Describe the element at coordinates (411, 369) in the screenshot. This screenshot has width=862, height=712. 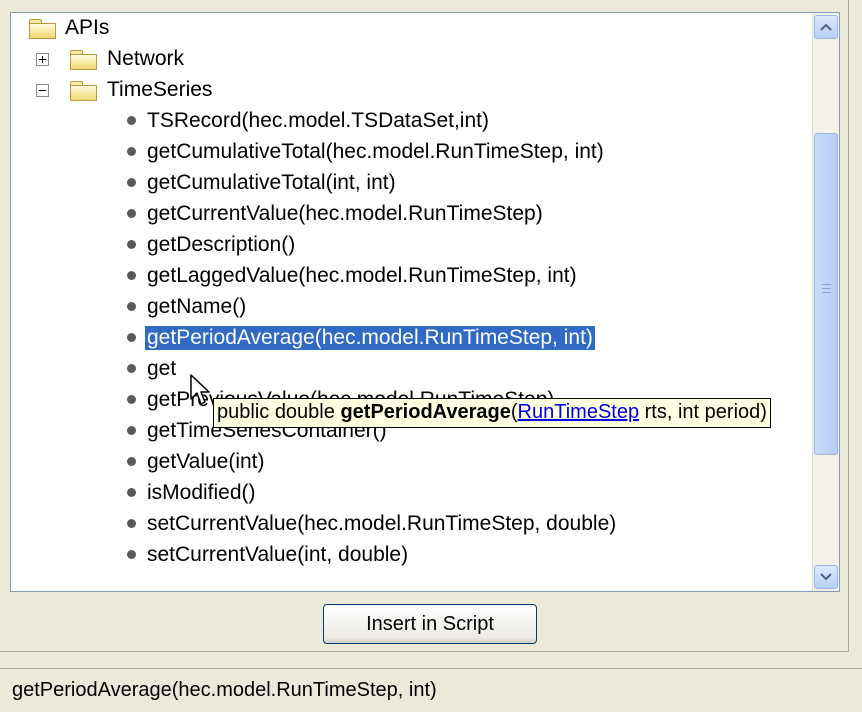
I see `method-item: get` at that location.